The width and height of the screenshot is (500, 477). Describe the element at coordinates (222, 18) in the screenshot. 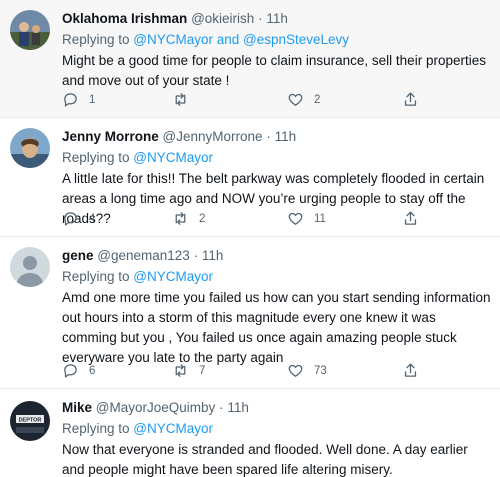

I see `author-handle: @okieirish` at that location.